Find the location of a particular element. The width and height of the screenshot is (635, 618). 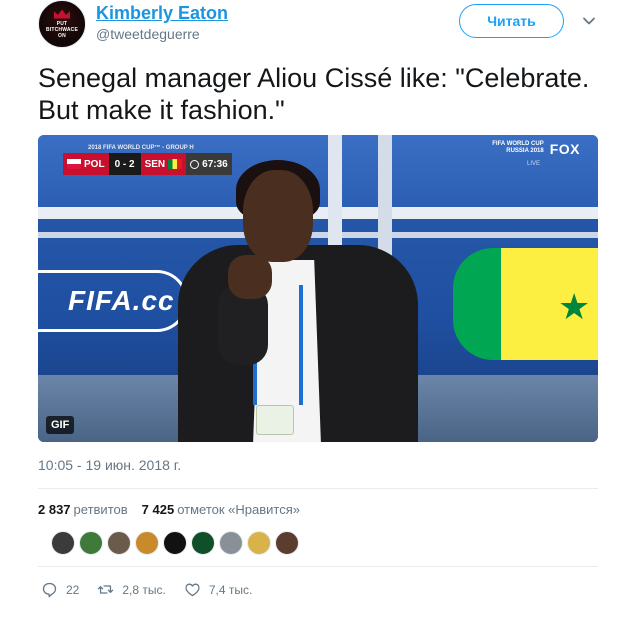

crown-icon is located at coordinates (62, 14).